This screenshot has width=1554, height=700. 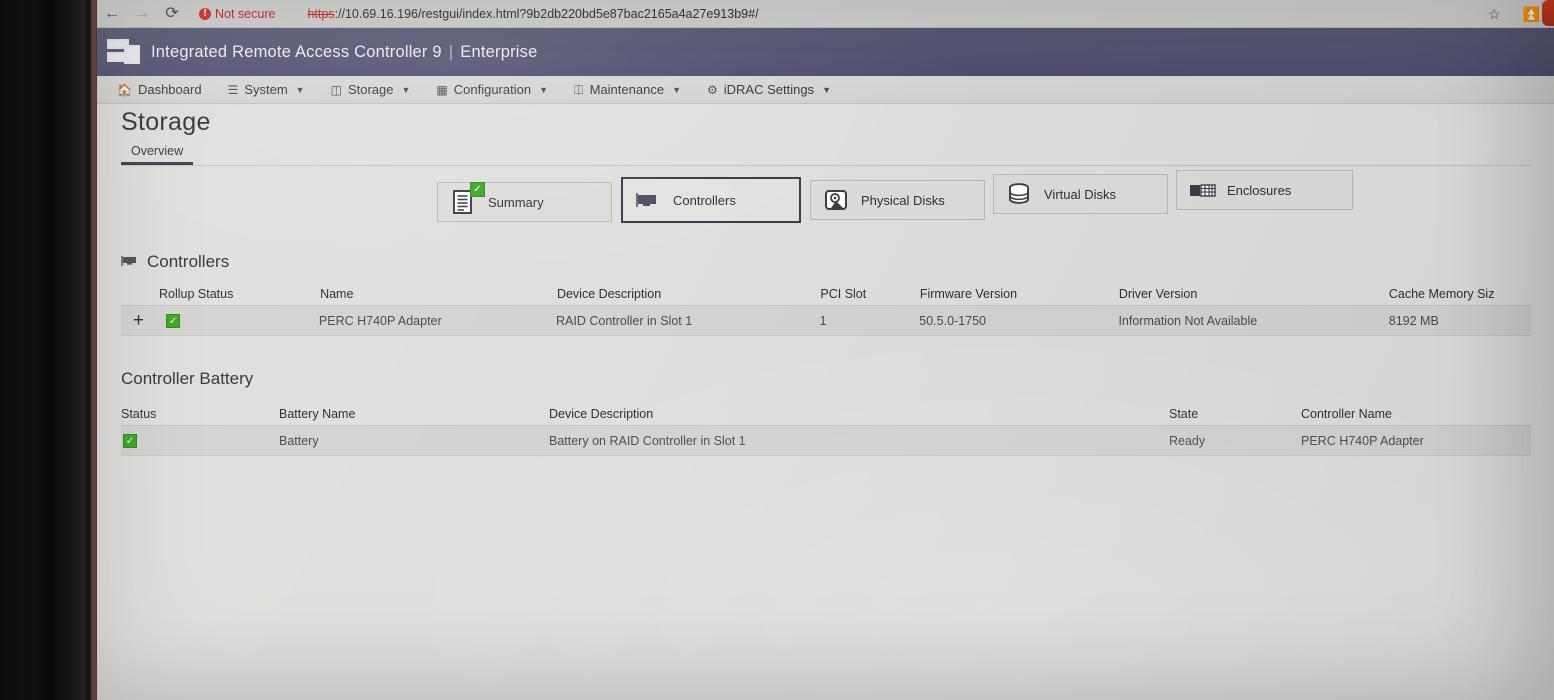 I want to click on nav-label: Storage, so click(x=370, y=89).